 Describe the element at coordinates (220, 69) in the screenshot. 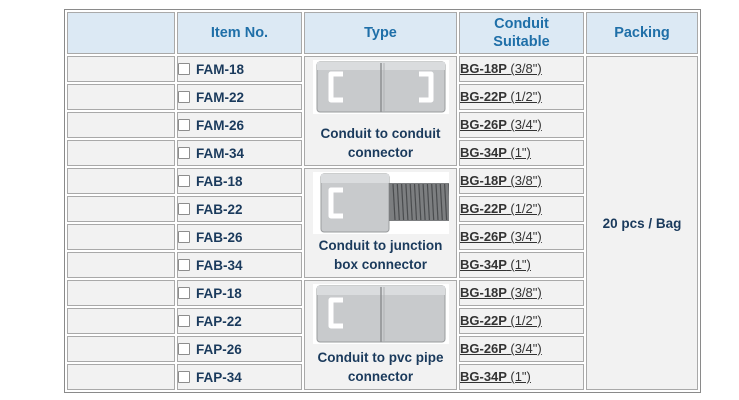

I see `item-number: FAM-18` at that location.